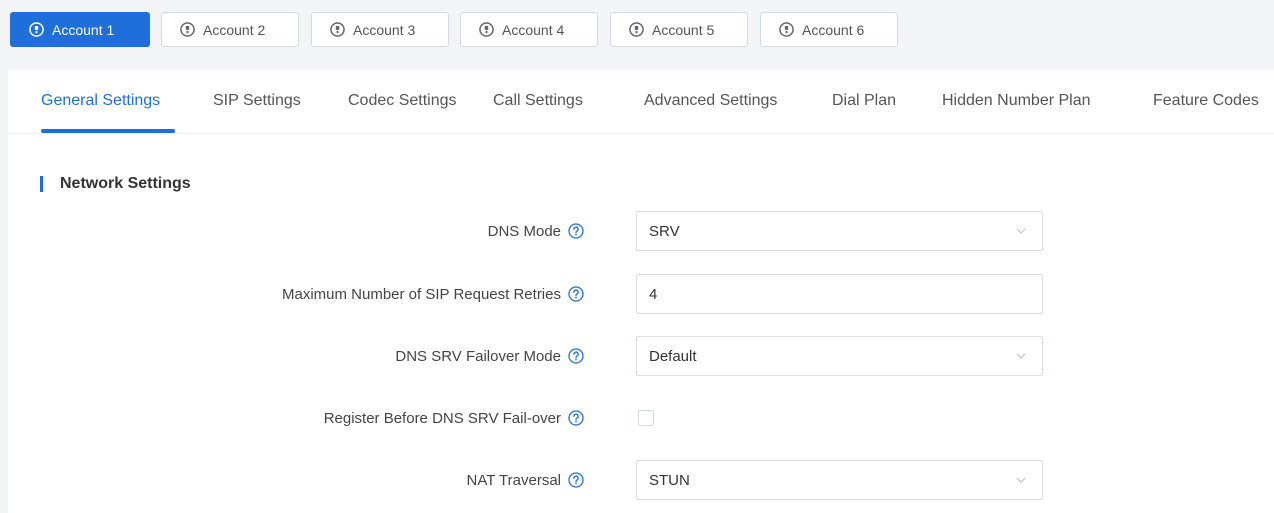 This screenshot has width=1274, height=513. What do you see at coordinates (125, 183) in the screenshot?
I see `section-title-text: Network Settings` at bounding box center [125, 183].